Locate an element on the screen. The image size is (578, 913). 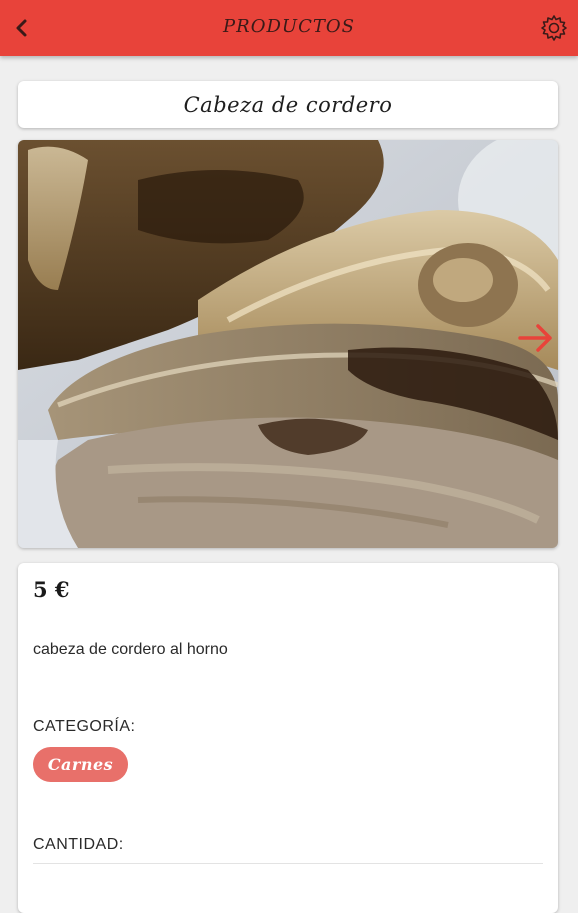
next-image-button is located at coordinates (536, 338).